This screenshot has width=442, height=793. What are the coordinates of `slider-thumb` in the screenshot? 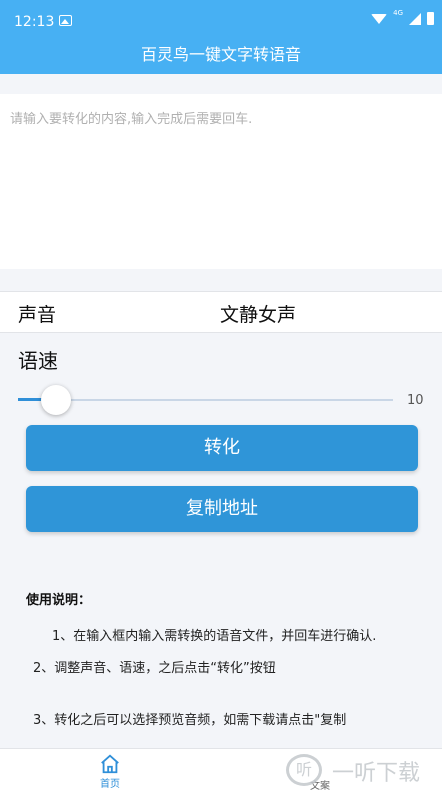 It's located at (56, 400).